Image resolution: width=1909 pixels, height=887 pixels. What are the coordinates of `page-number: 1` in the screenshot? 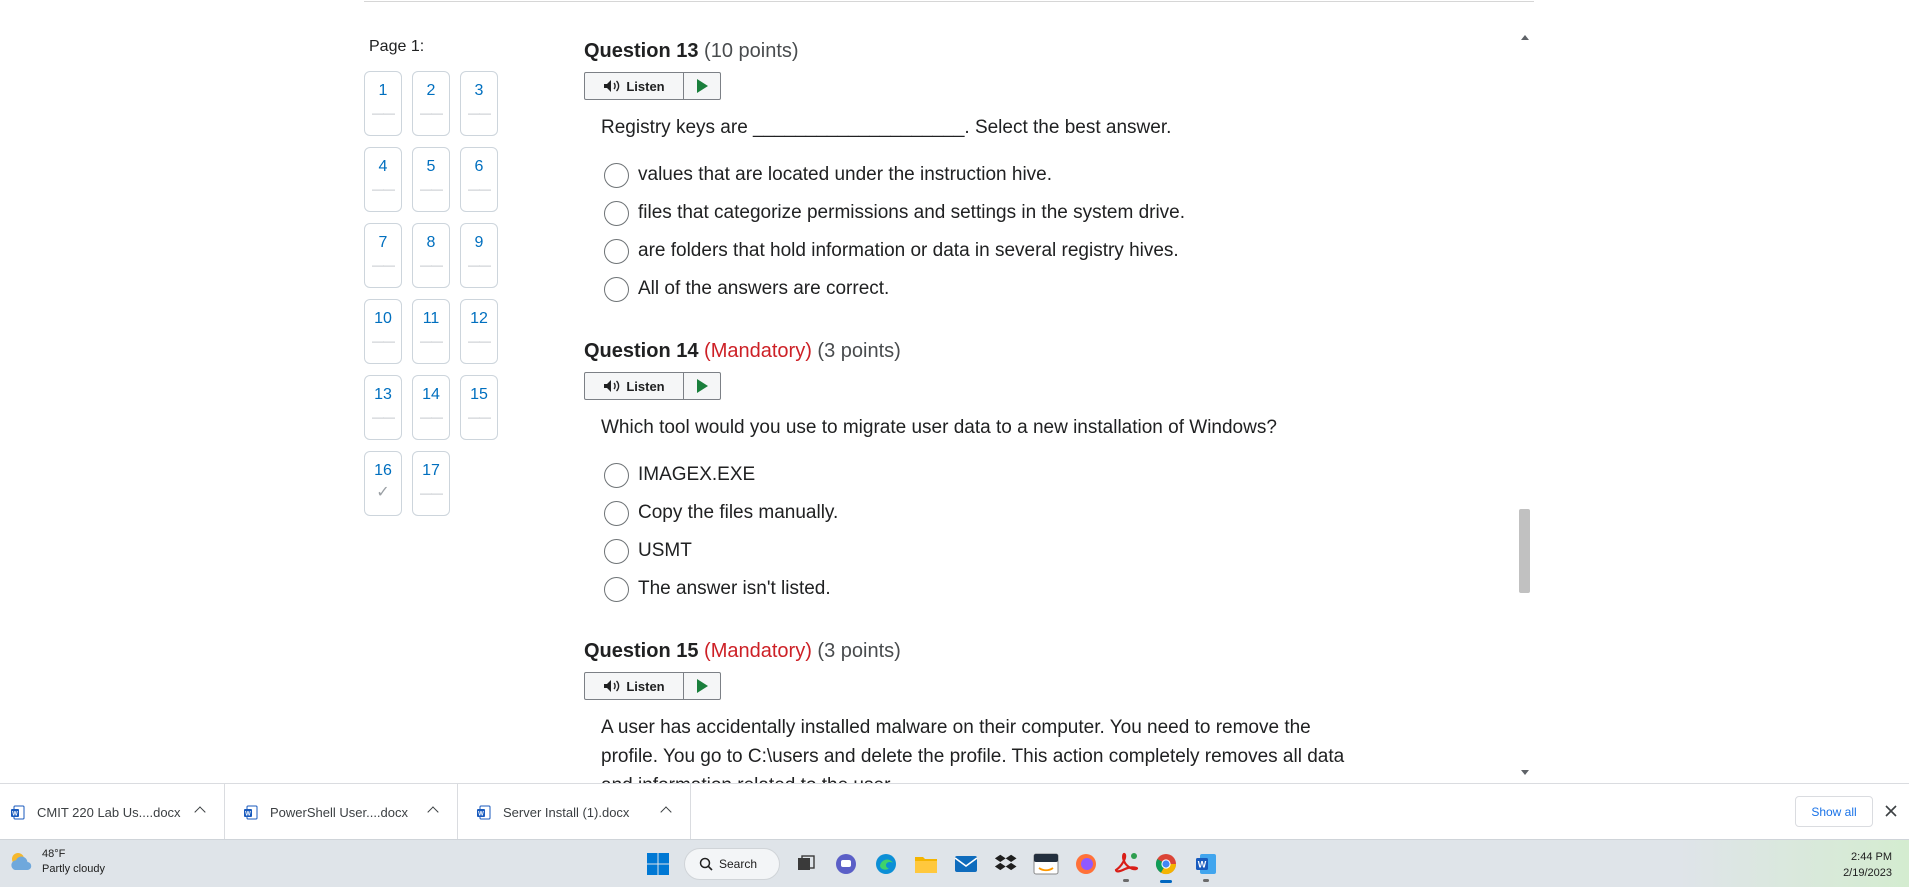 It's located at (383, 90).